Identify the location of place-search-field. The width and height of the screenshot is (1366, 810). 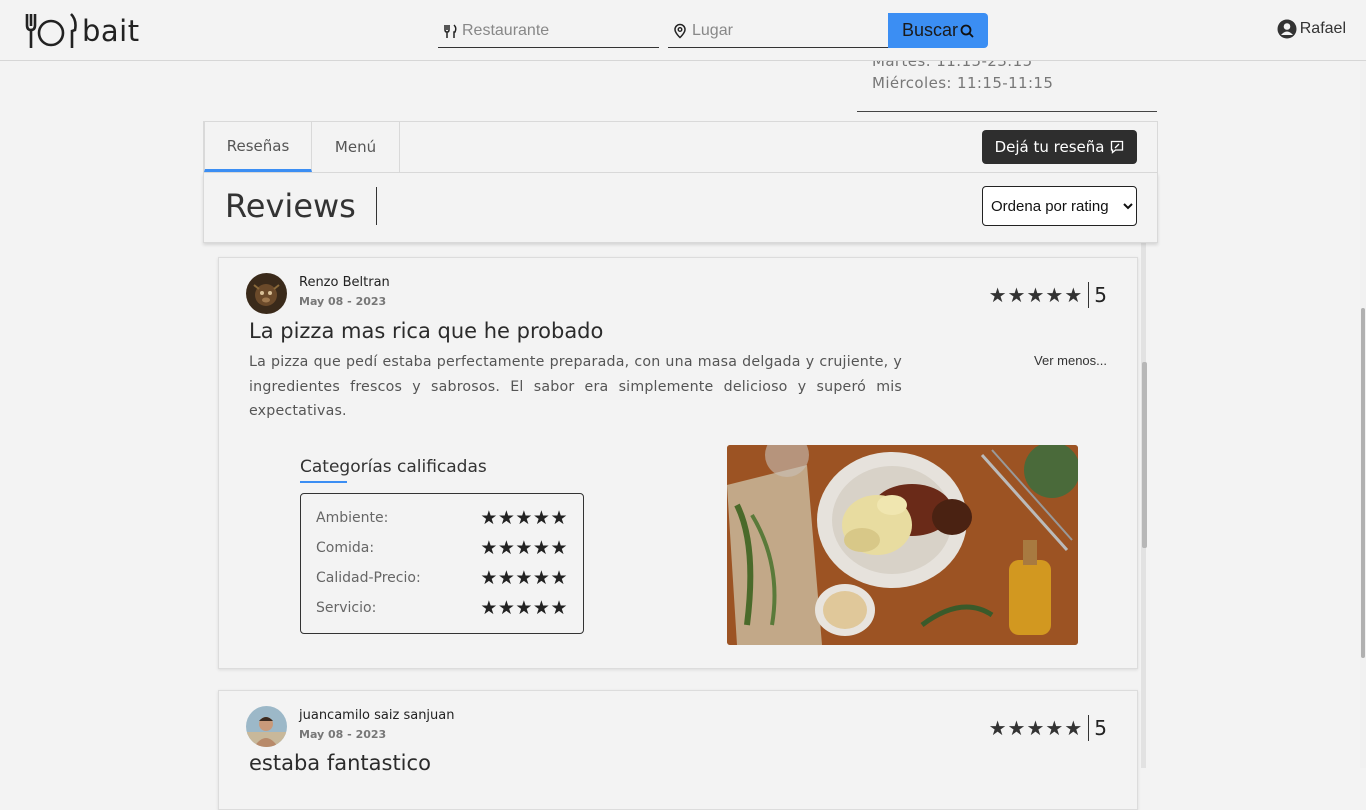
(779, 31).